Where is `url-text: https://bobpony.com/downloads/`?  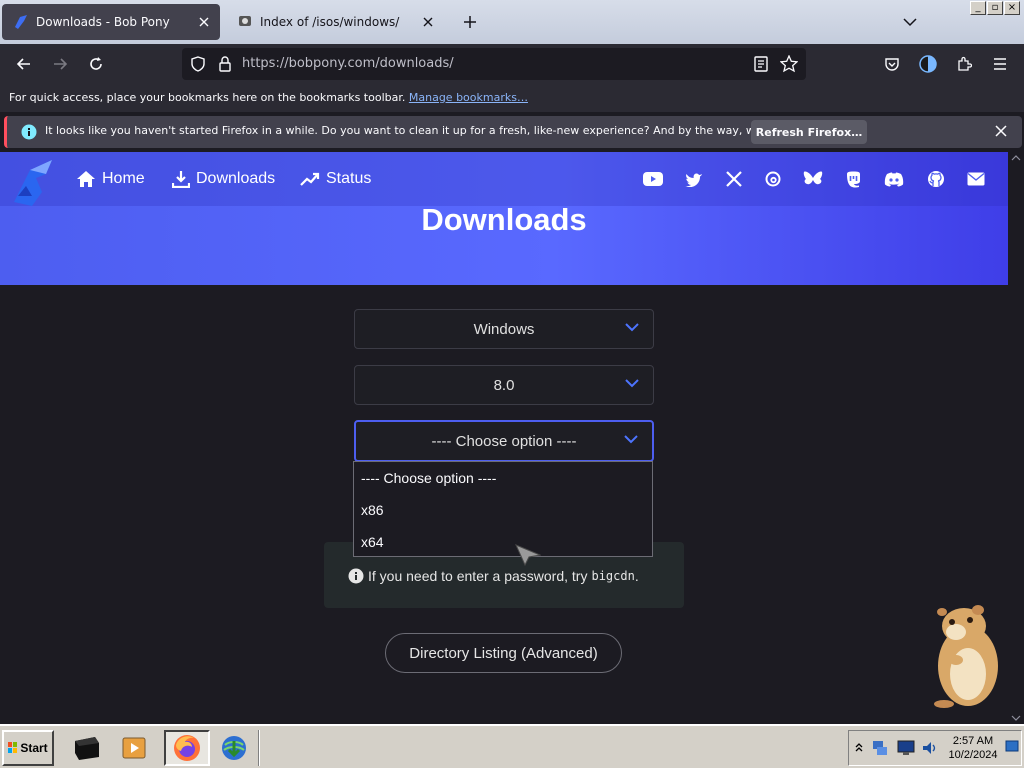
url-text: https://bobpony.com/downloads/ is located at coordinates (348, 63).